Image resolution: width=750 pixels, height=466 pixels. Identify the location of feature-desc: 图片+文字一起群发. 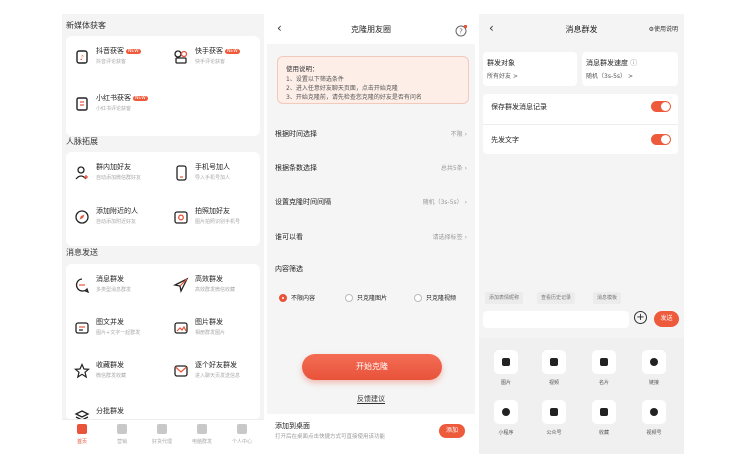
(118, 333).